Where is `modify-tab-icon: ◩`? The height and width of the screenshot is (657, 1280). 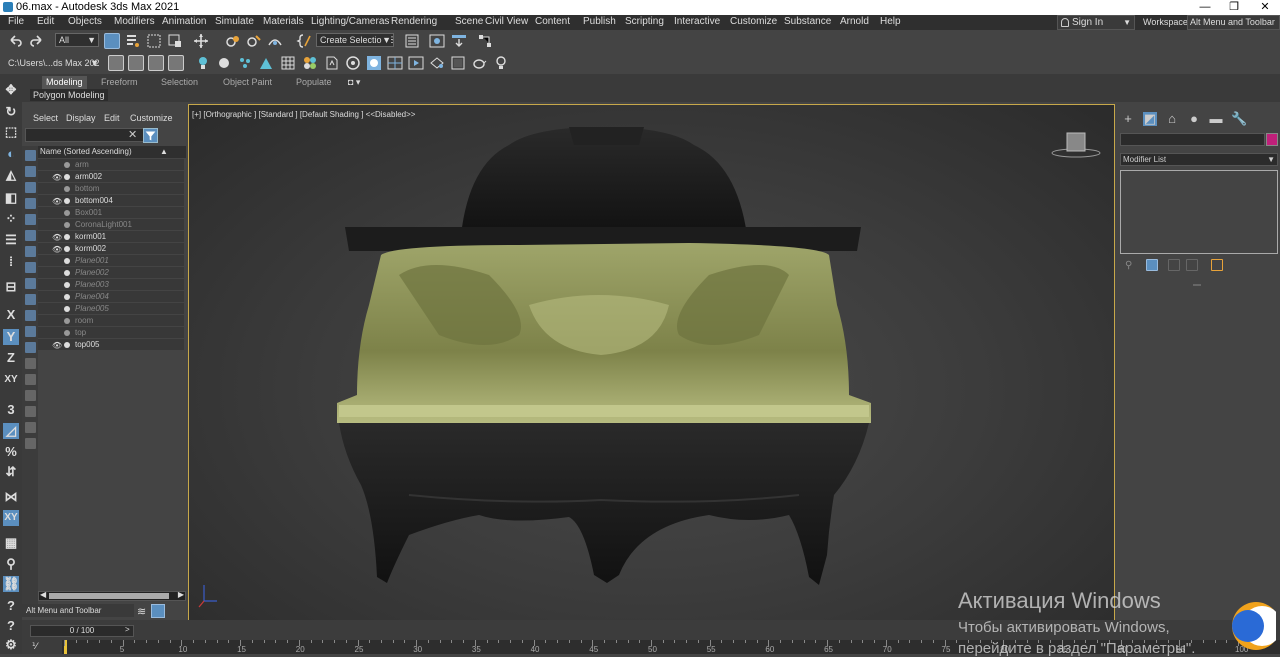 modify-tab-icon: ◩ is located at coordinates (1150, 119).